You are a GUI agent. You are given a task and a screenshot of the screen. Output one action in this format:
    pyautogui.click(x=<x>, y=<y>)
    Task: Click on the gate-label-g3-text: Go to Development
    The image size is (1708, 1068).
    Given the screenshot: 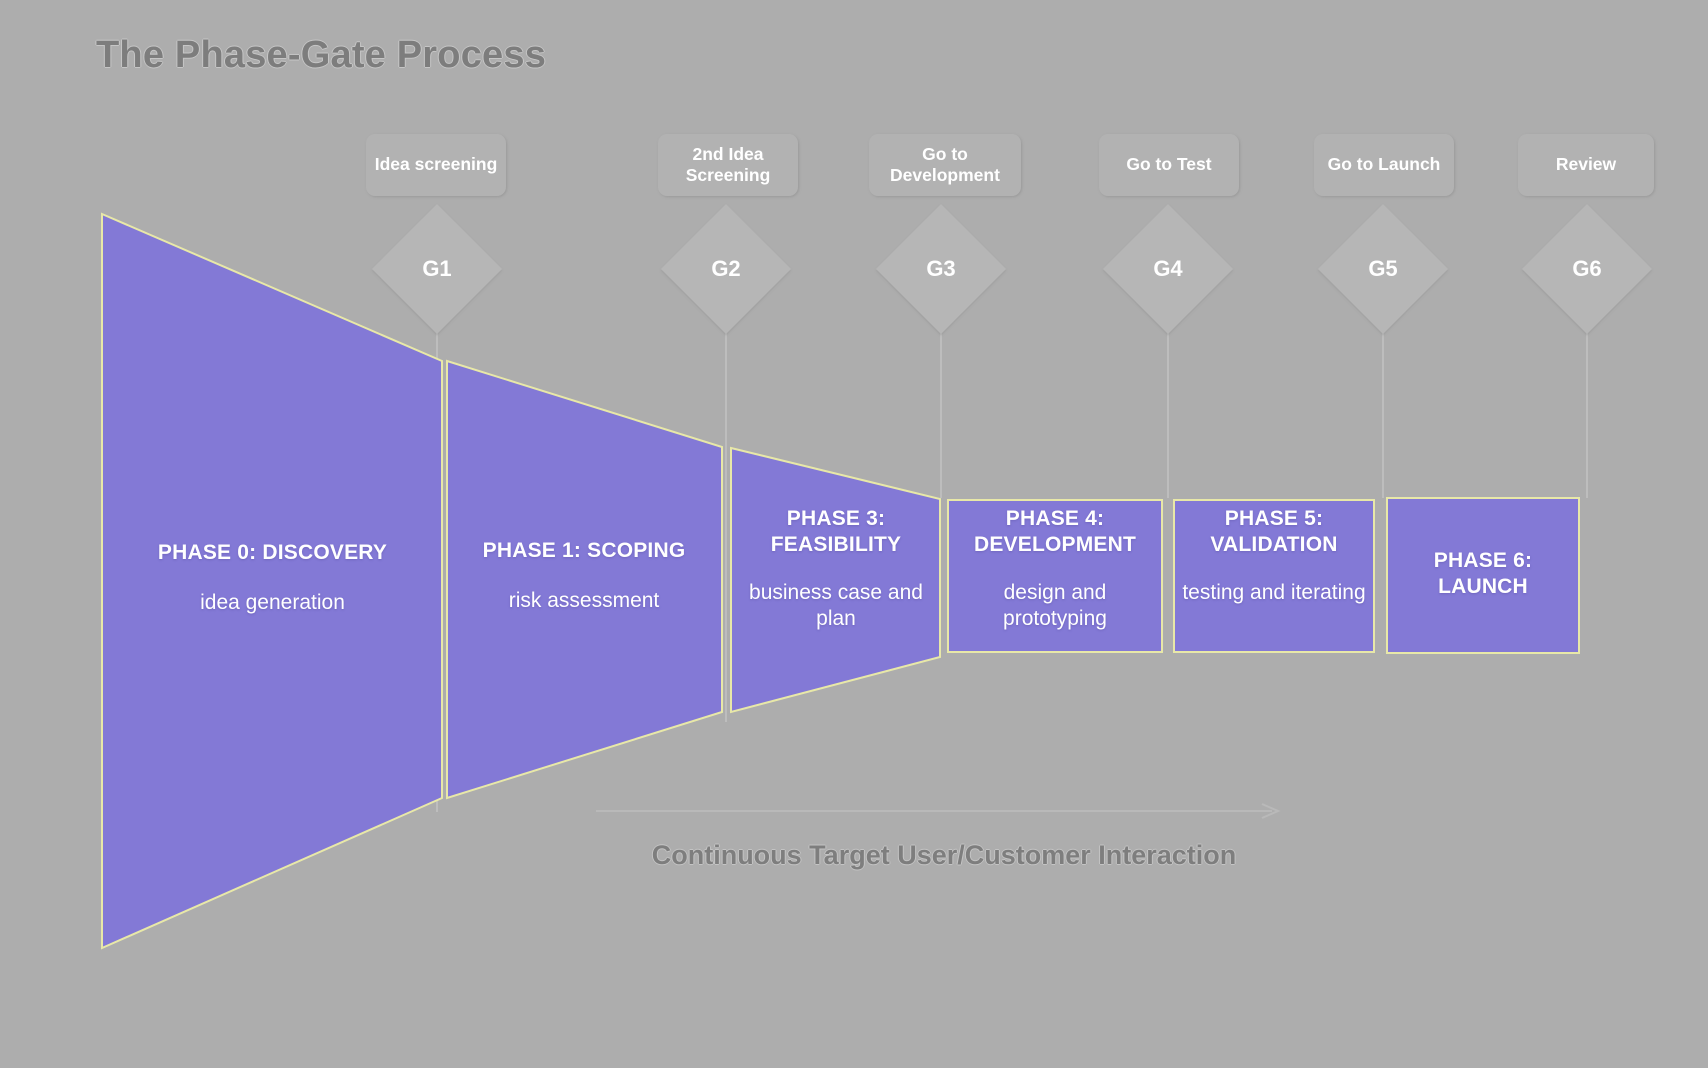 What is the action you would take?
    pyautogui.click(x=945, y=164)
    